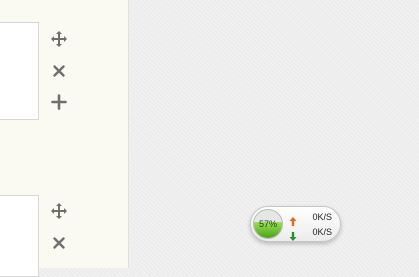 Image resolution: width=419 pixels, height=277 pixels. I want to click on network-speed-widget: 57% 0K/S 0K/S, so click(295, 224).